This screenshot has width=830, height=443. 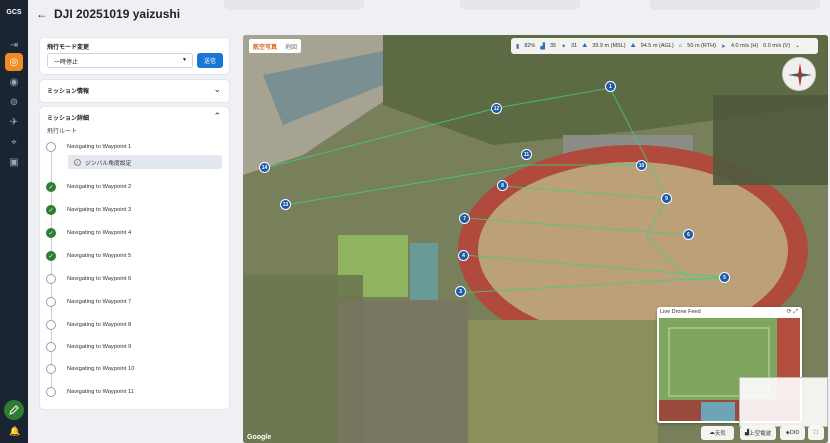 I want to click on waypoint-marker: 12, so click(x=496, y=108).